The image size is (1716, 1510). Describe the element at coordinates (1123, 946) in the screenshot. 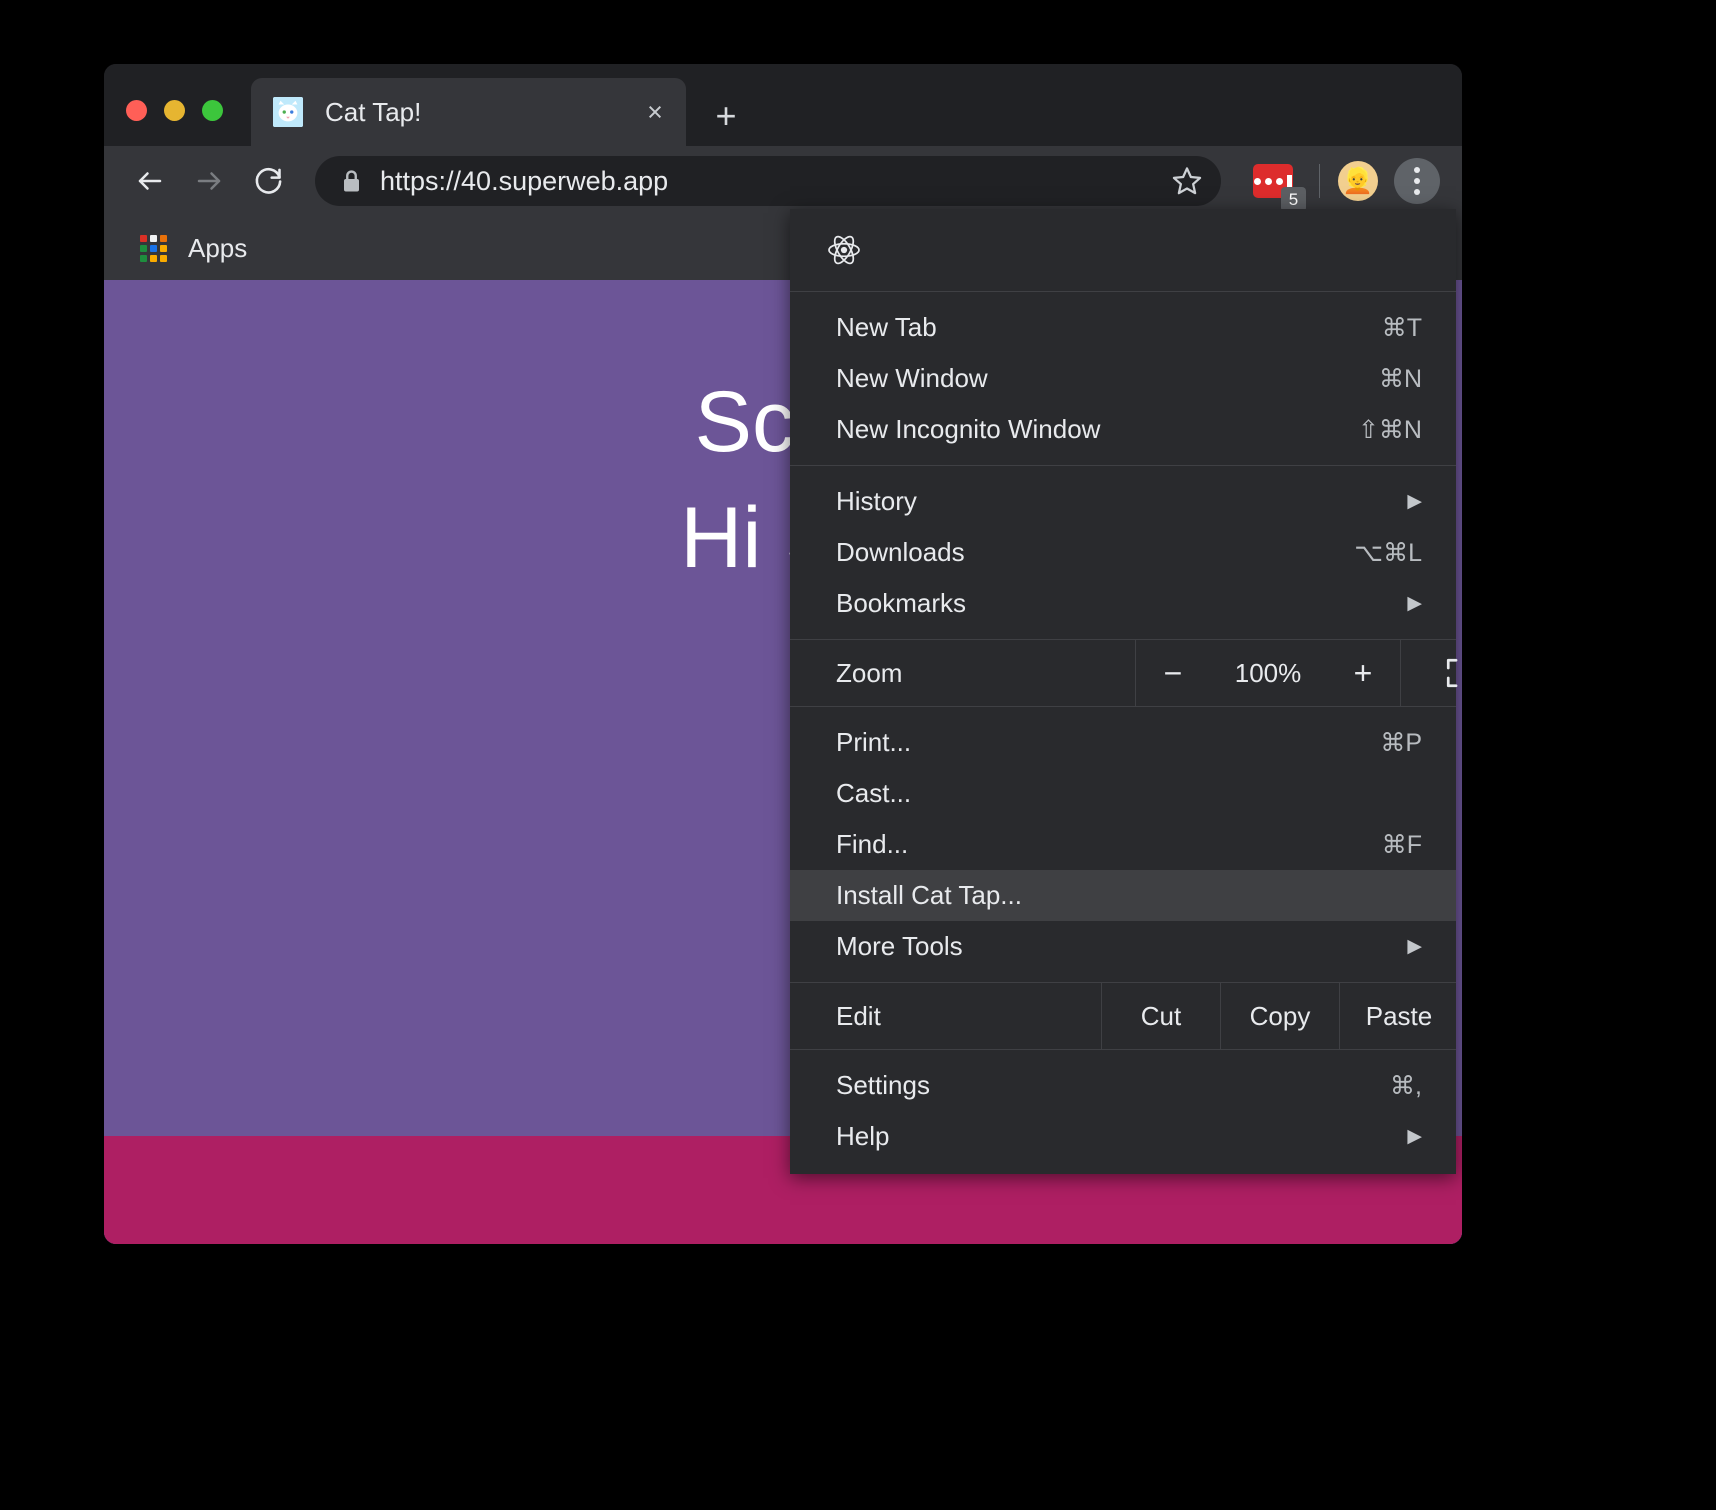

I see `menu-item-more-tools: More Tools ▶` at that location.